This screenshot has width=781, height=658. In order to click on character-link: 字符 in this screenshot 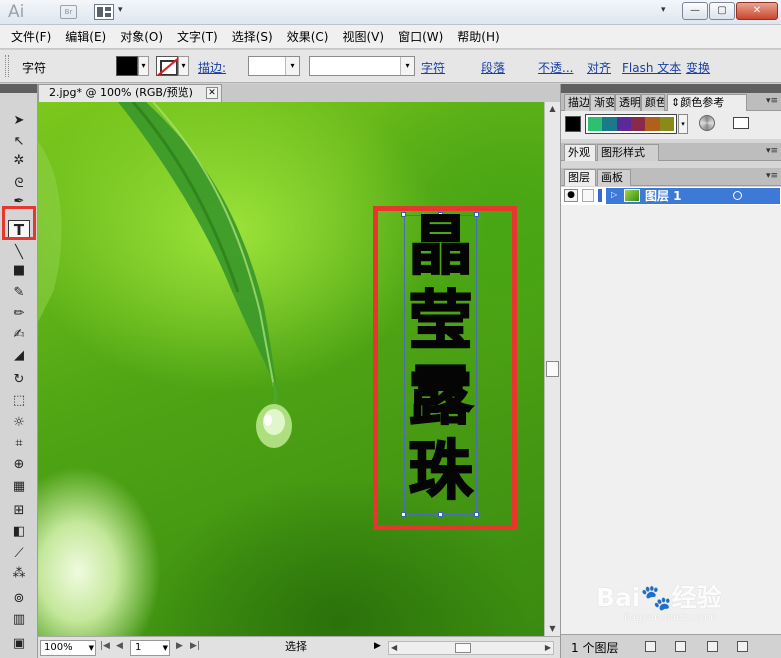, I will do `click(433, 67)`.